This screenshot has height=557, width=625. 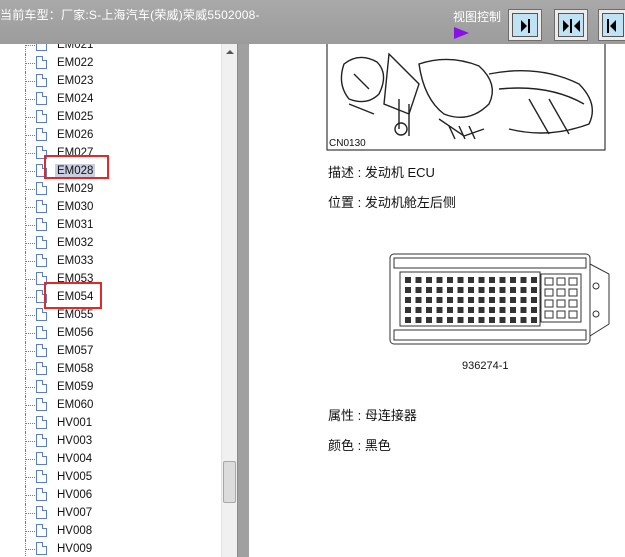 What do you see at coordinates (347, 143) in the screenshot?
I see `figure-code: CN0130` at bounding box center [347, 143].